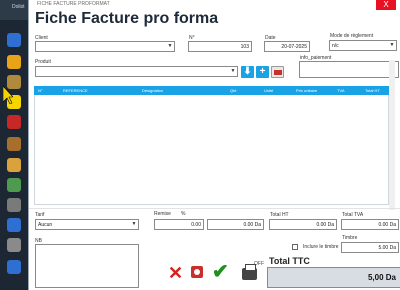  I want to click on add-product-button: +, so click(262, 72).